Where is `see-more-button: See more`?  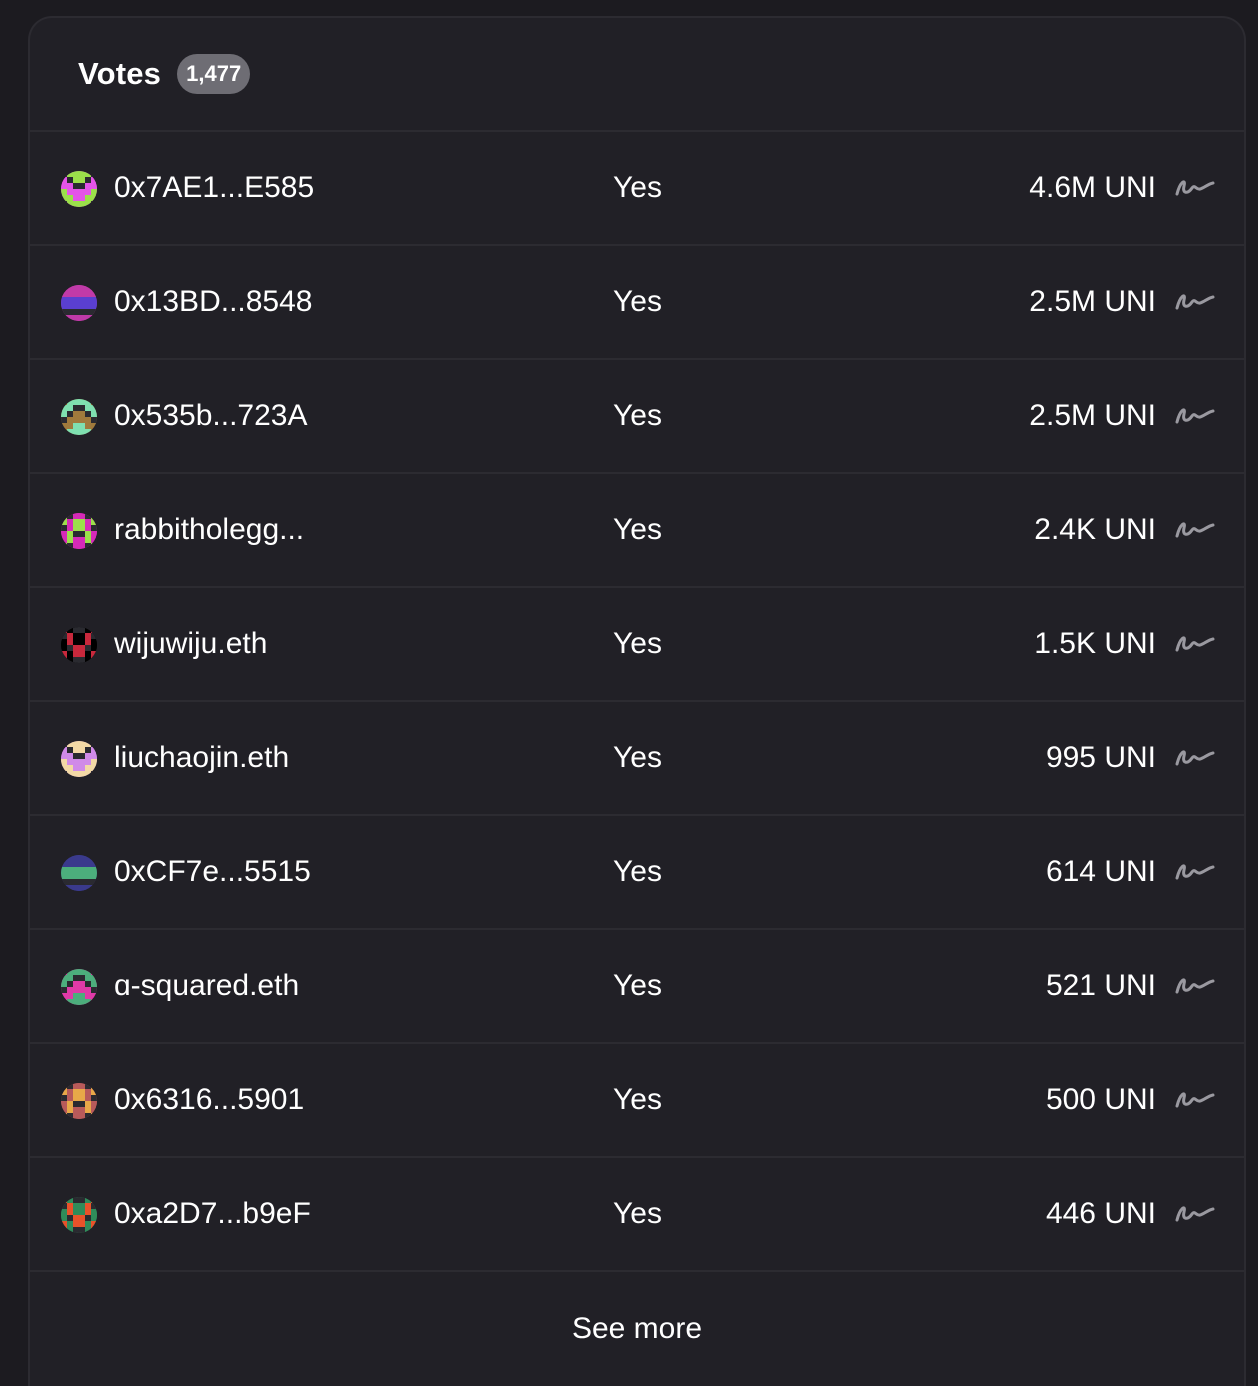
see-more-button: See more is located at coordinates (637, 1329).